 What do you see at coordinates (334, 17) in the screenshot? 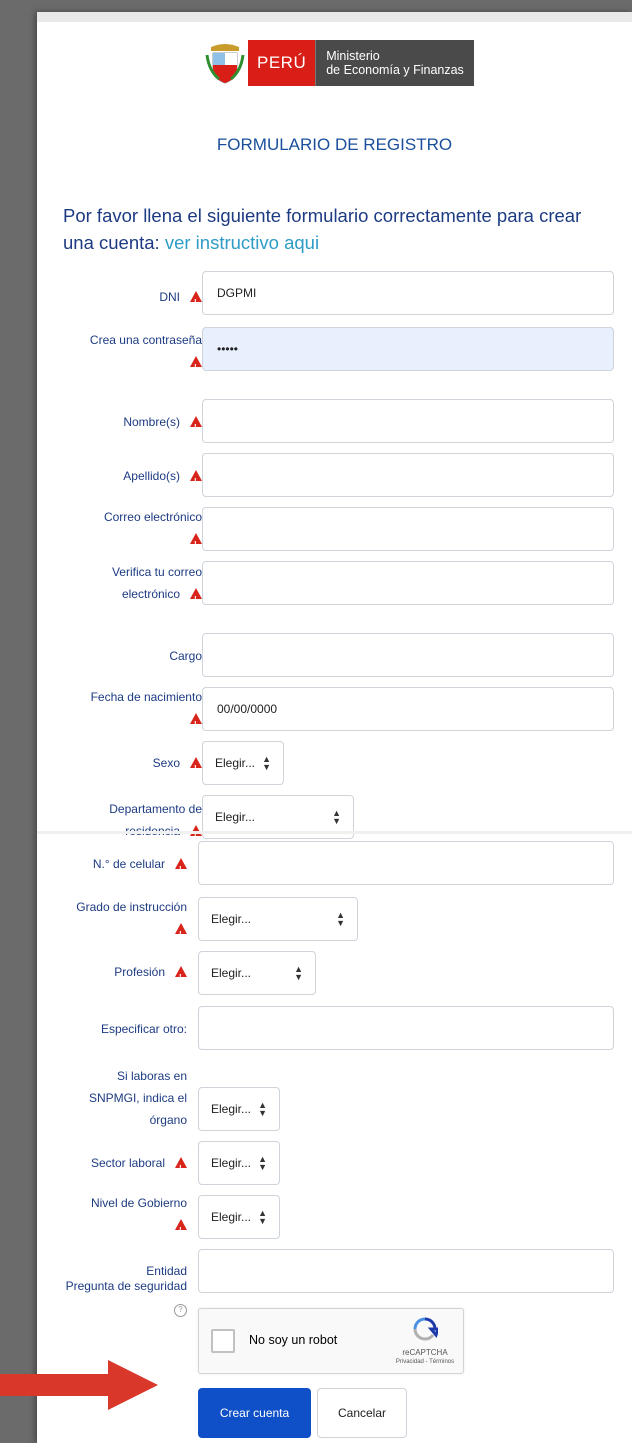
I see `window-top-bar` at bounding box center [334, 17].